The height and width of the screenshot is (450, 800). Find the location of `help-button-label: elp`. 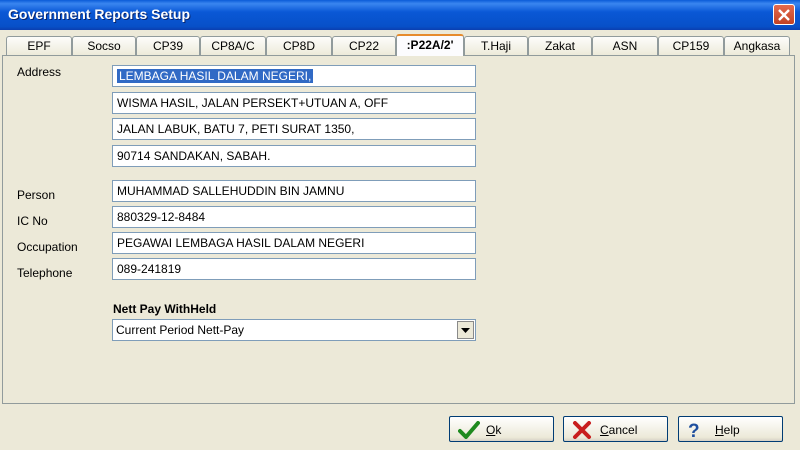

help-button-label: elp is located at coordinates (731, 430).